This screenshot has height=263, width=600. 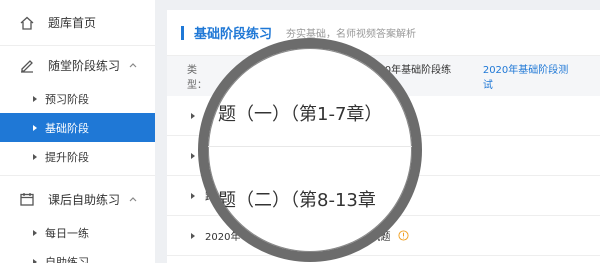 I want to click on sidebar-item-label: 自助练习, so click(x=67, y=259).